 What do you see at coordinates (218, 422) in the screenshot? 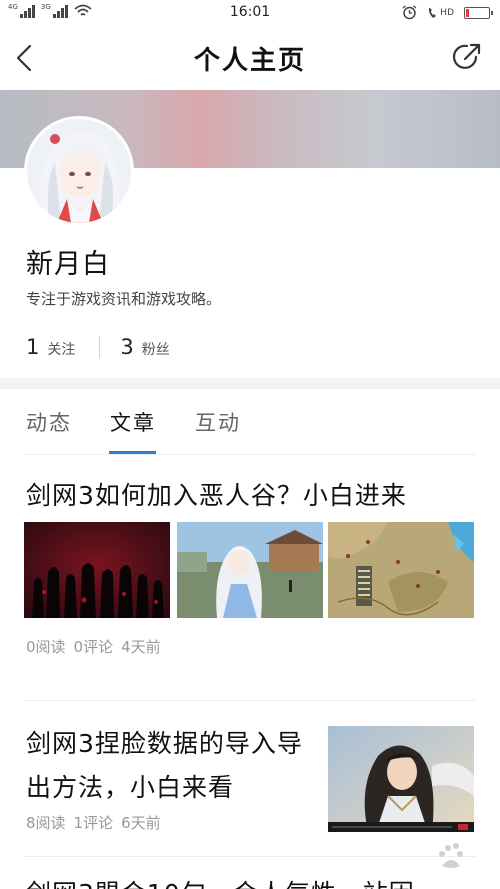
I see `tab-interaction: 互动` at bounding box center [218, 422].